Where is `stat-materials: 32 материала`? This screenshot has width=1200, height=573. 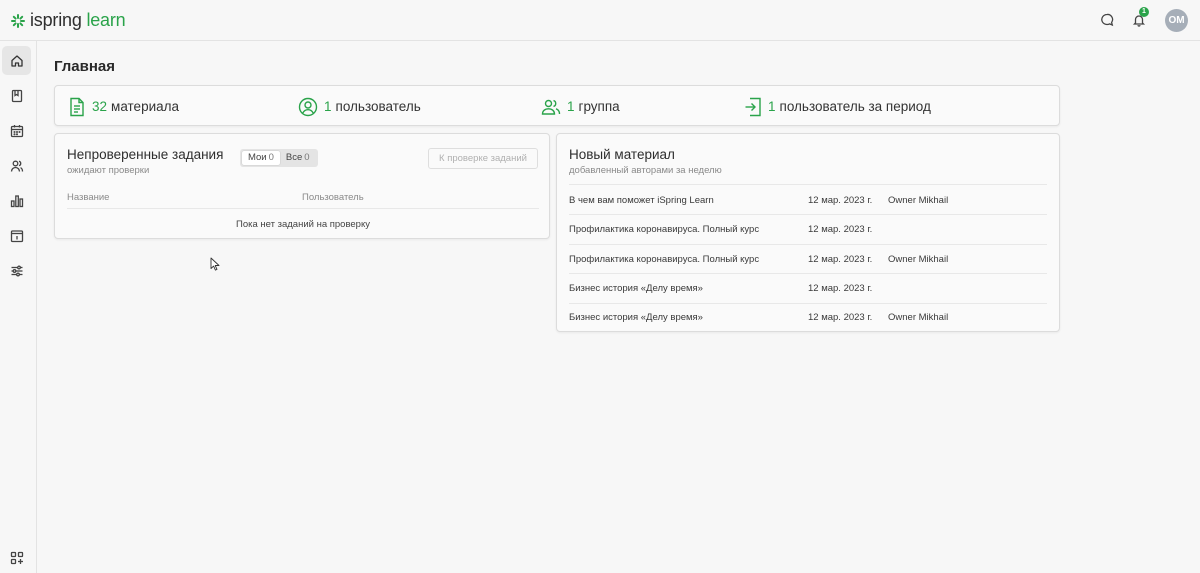 stat-materials: 32 материала is located at coordinates (123, 106).